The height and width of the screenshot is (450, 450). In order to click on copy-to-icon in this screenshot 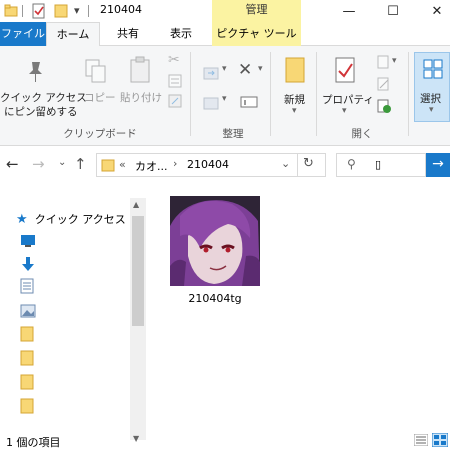, I will do `click(211, 103)`.